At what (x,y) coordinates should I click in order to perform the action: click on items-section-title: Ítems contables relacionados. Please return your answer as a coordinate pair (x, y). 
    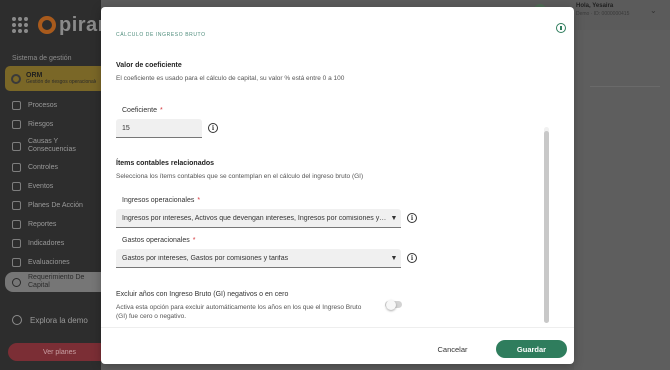
    Looking at the image, I should click on (165, 163).